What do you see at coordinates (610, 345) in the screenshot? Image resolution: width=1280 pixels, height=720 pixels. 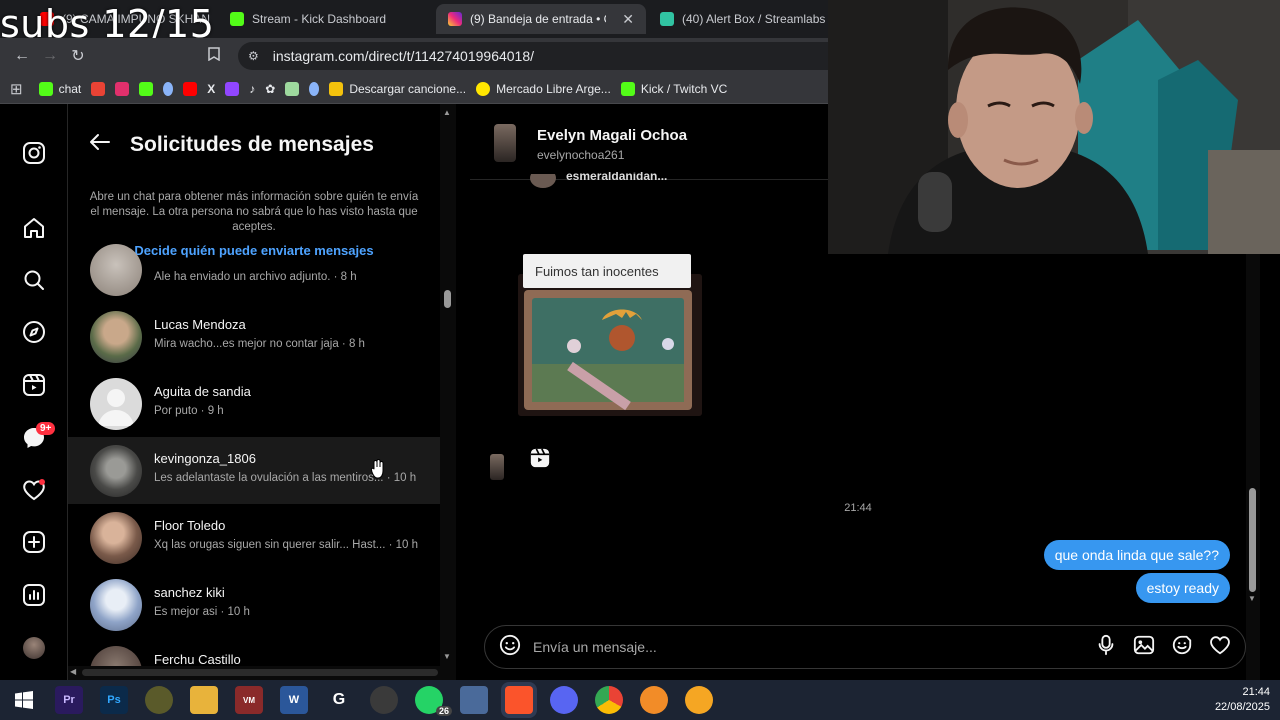 I see `shared-post-image` at bounding box center [610, 345].